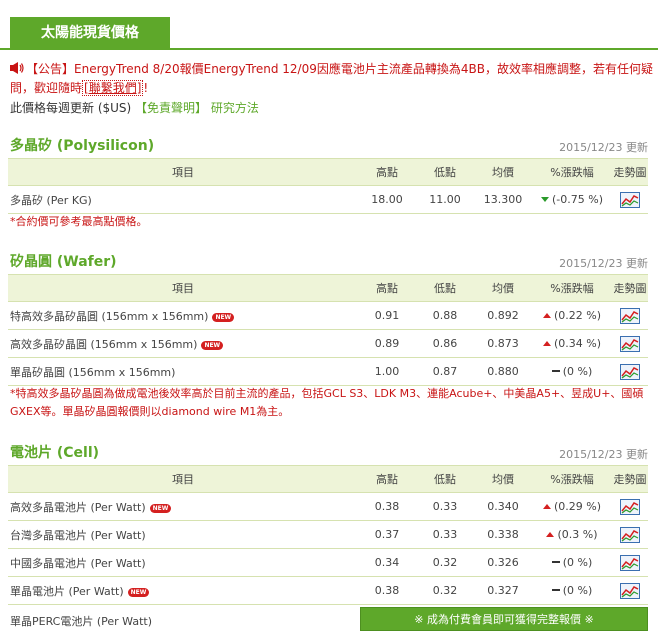 This screenshot has width=658, height=637. Describe the element at coordinates (183, 590) in the screenshot. I see `row-name-cell: 單晶電池片 (Per Watt) NEW` at that location.